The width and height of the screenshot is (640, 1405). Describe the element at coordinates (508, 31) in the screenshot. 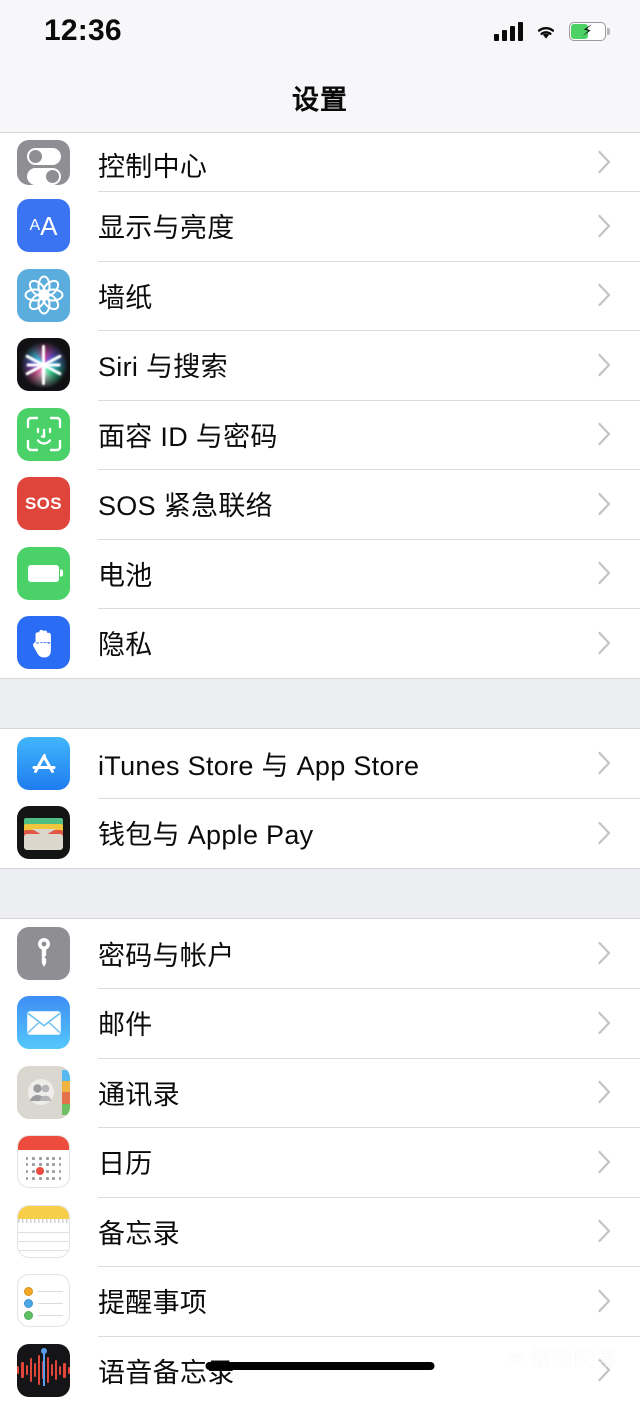

I see `cellular-signal-icon` at that location.